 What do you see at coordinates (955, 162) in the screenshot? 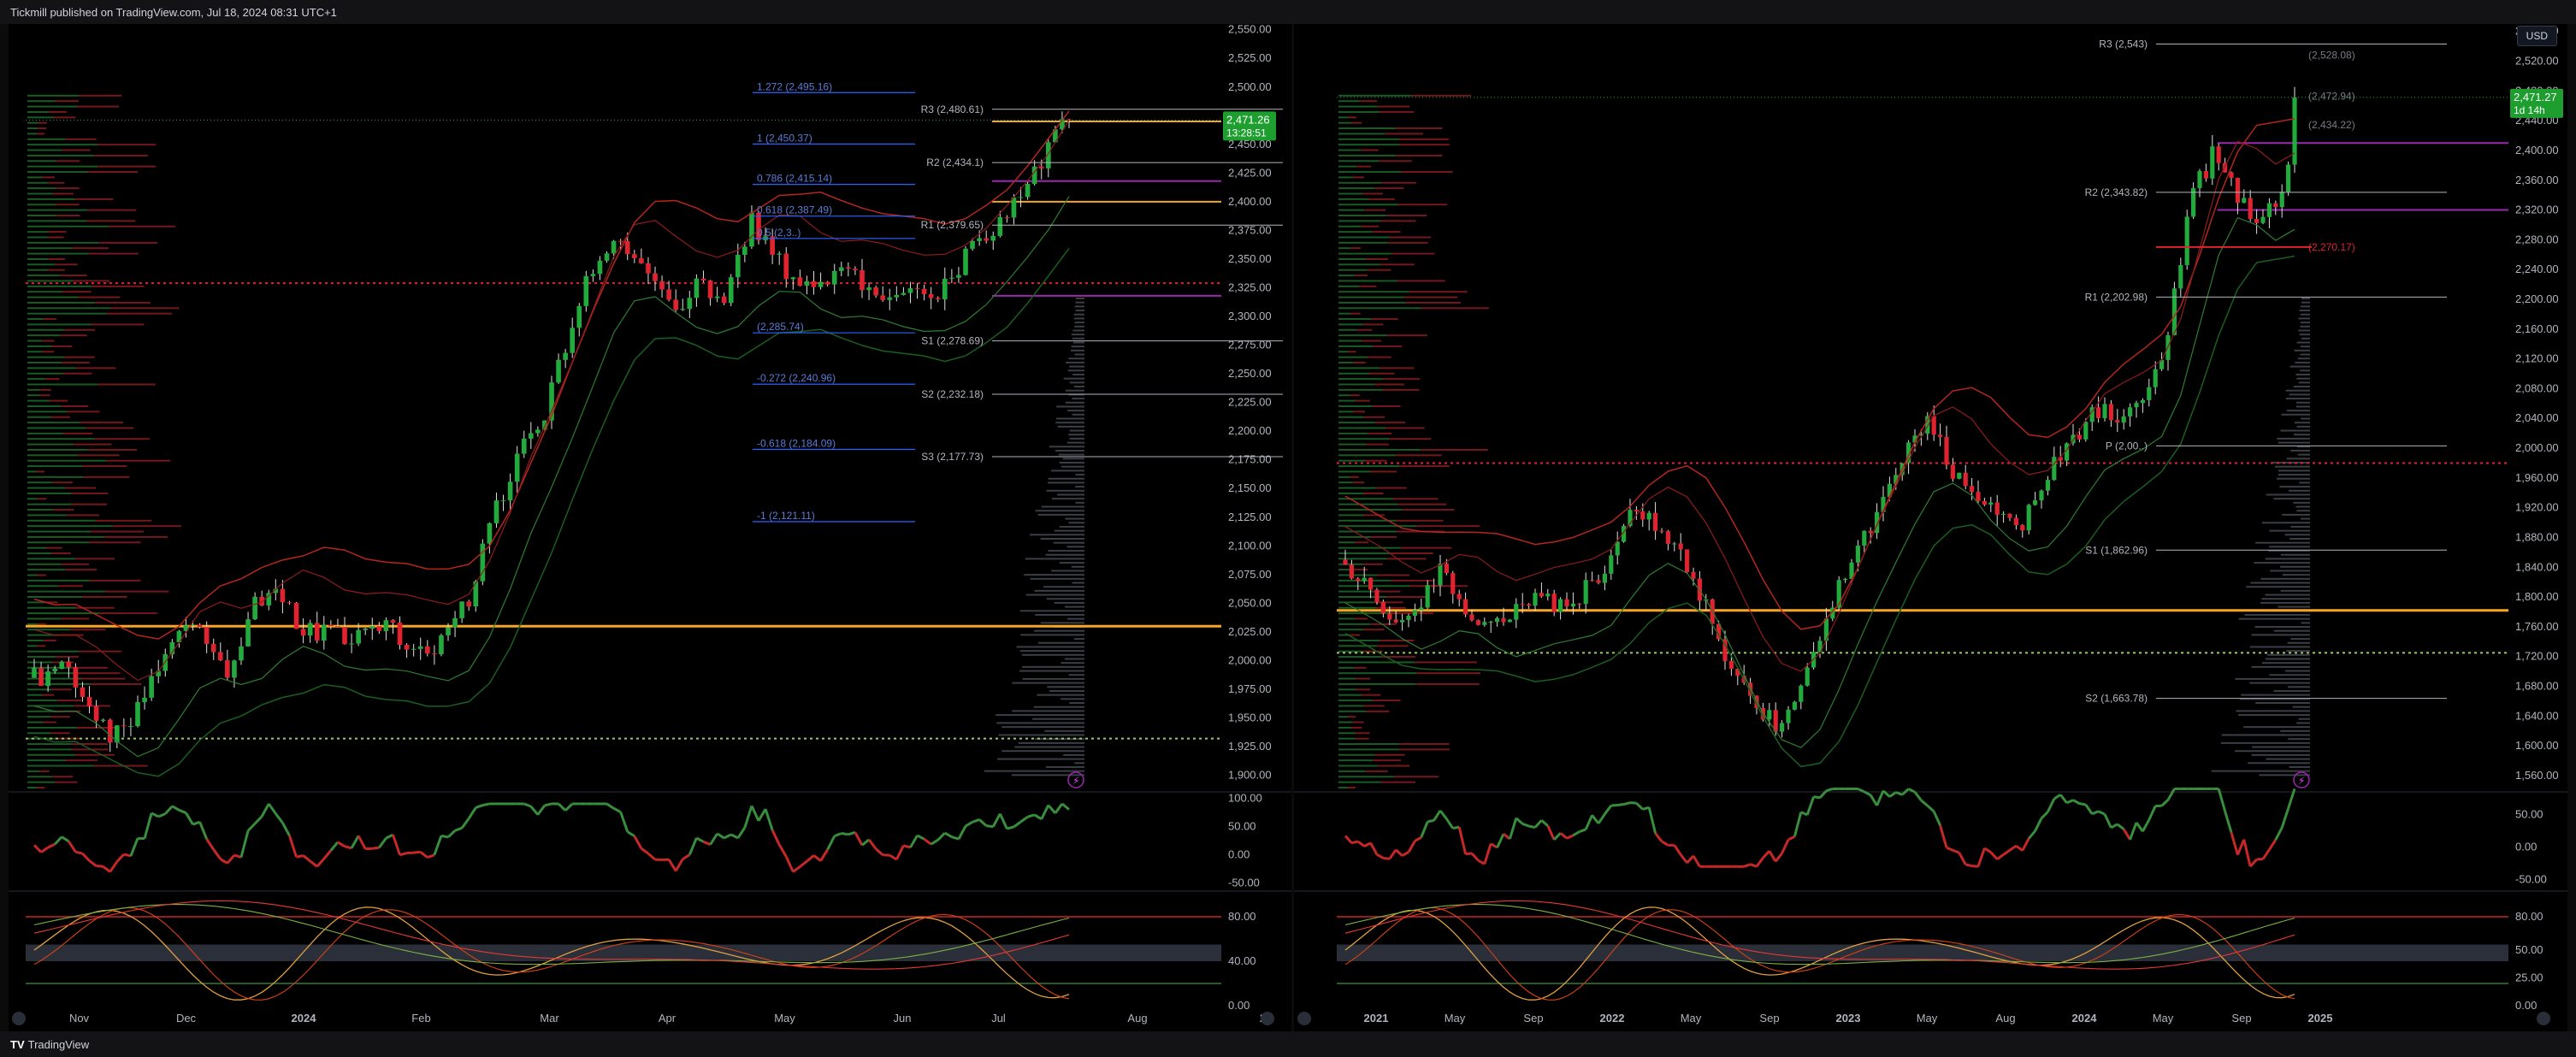
I see `pivot-label: R2 (2,434.1)` at bounding box center [955, 162].